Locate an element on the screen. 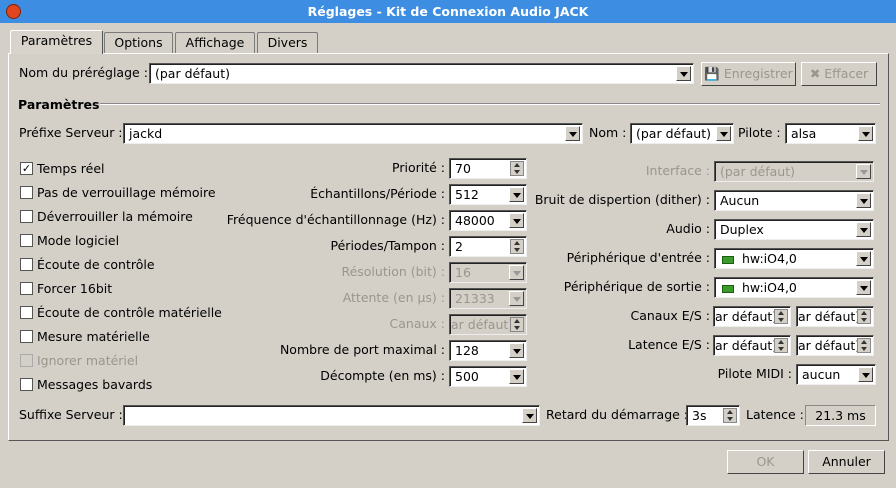  midi-driver-label: Pilote MIDI : is located at coordinates (754, 373).